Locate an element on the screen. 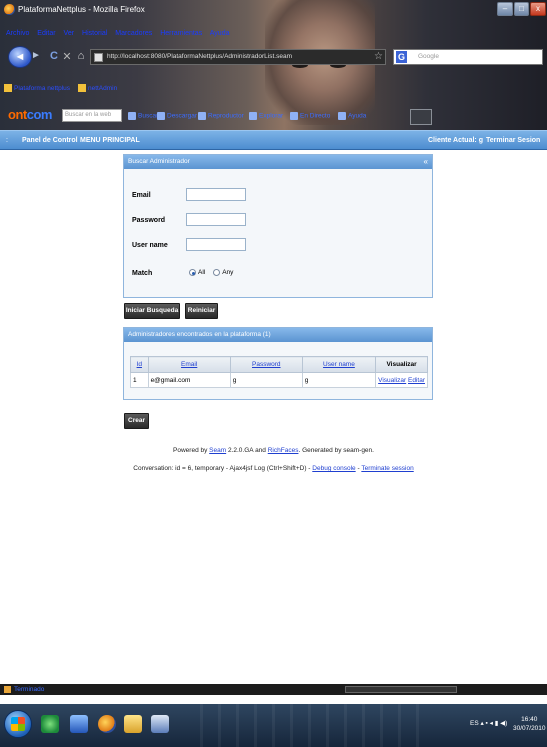 The width and height of the screenshot is (547, 747). help-icon is located at coordinates (342, 116).